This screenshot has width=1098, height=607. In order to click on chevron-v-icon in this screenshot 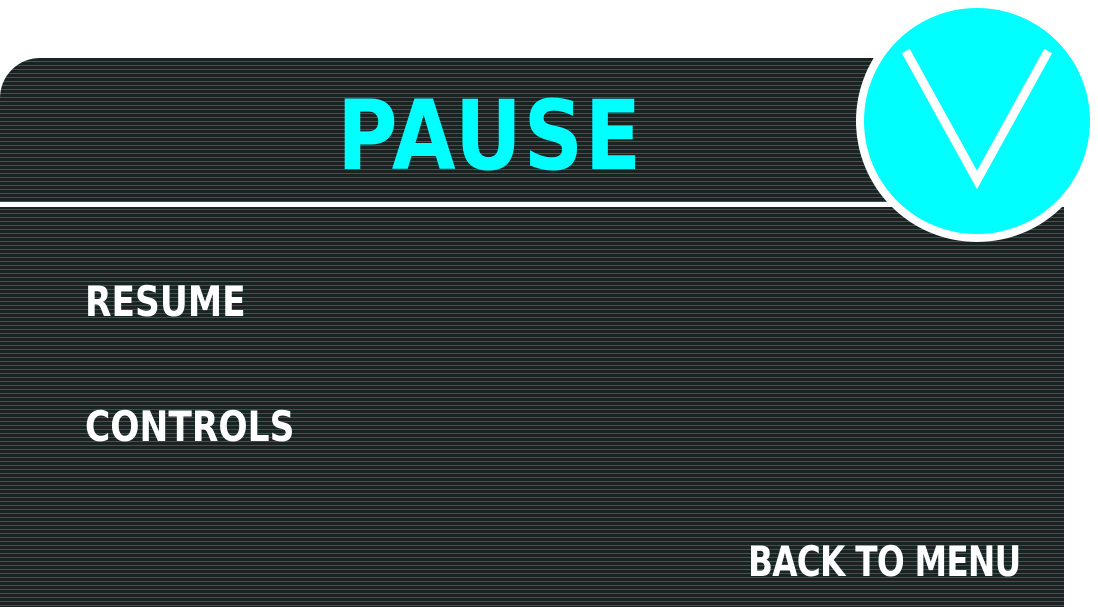, I will do `click(977, 119)`.